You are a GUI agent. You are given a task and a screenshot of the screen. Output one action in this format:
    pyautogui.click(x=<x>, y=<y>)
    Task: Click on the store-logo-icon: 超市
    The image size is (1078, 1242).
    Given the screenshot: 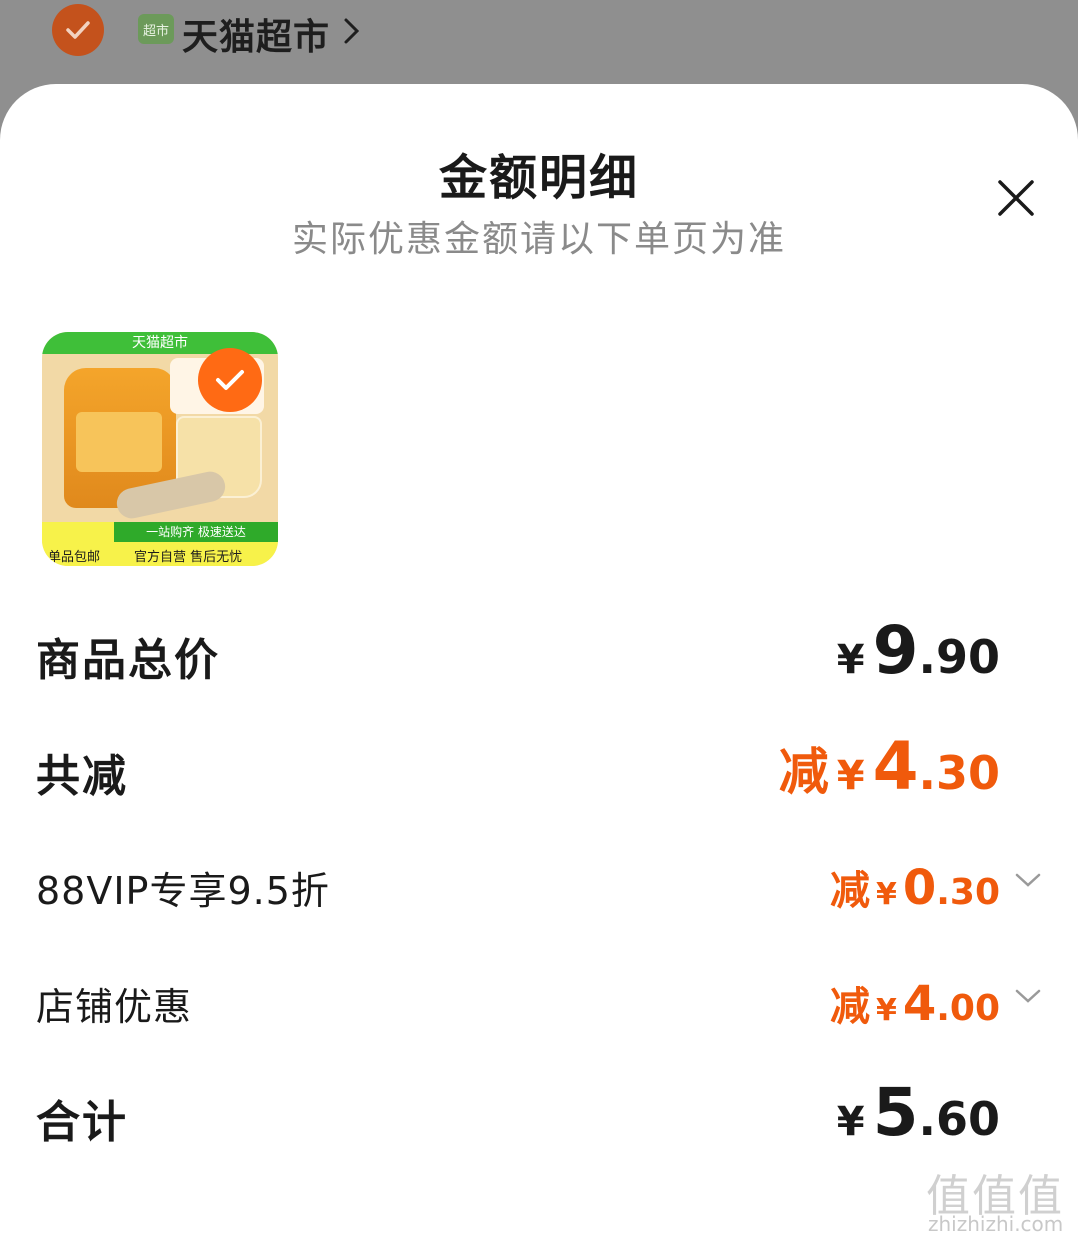 What is the action you would take?
    pyautogui.click(x=156, y=29)
    